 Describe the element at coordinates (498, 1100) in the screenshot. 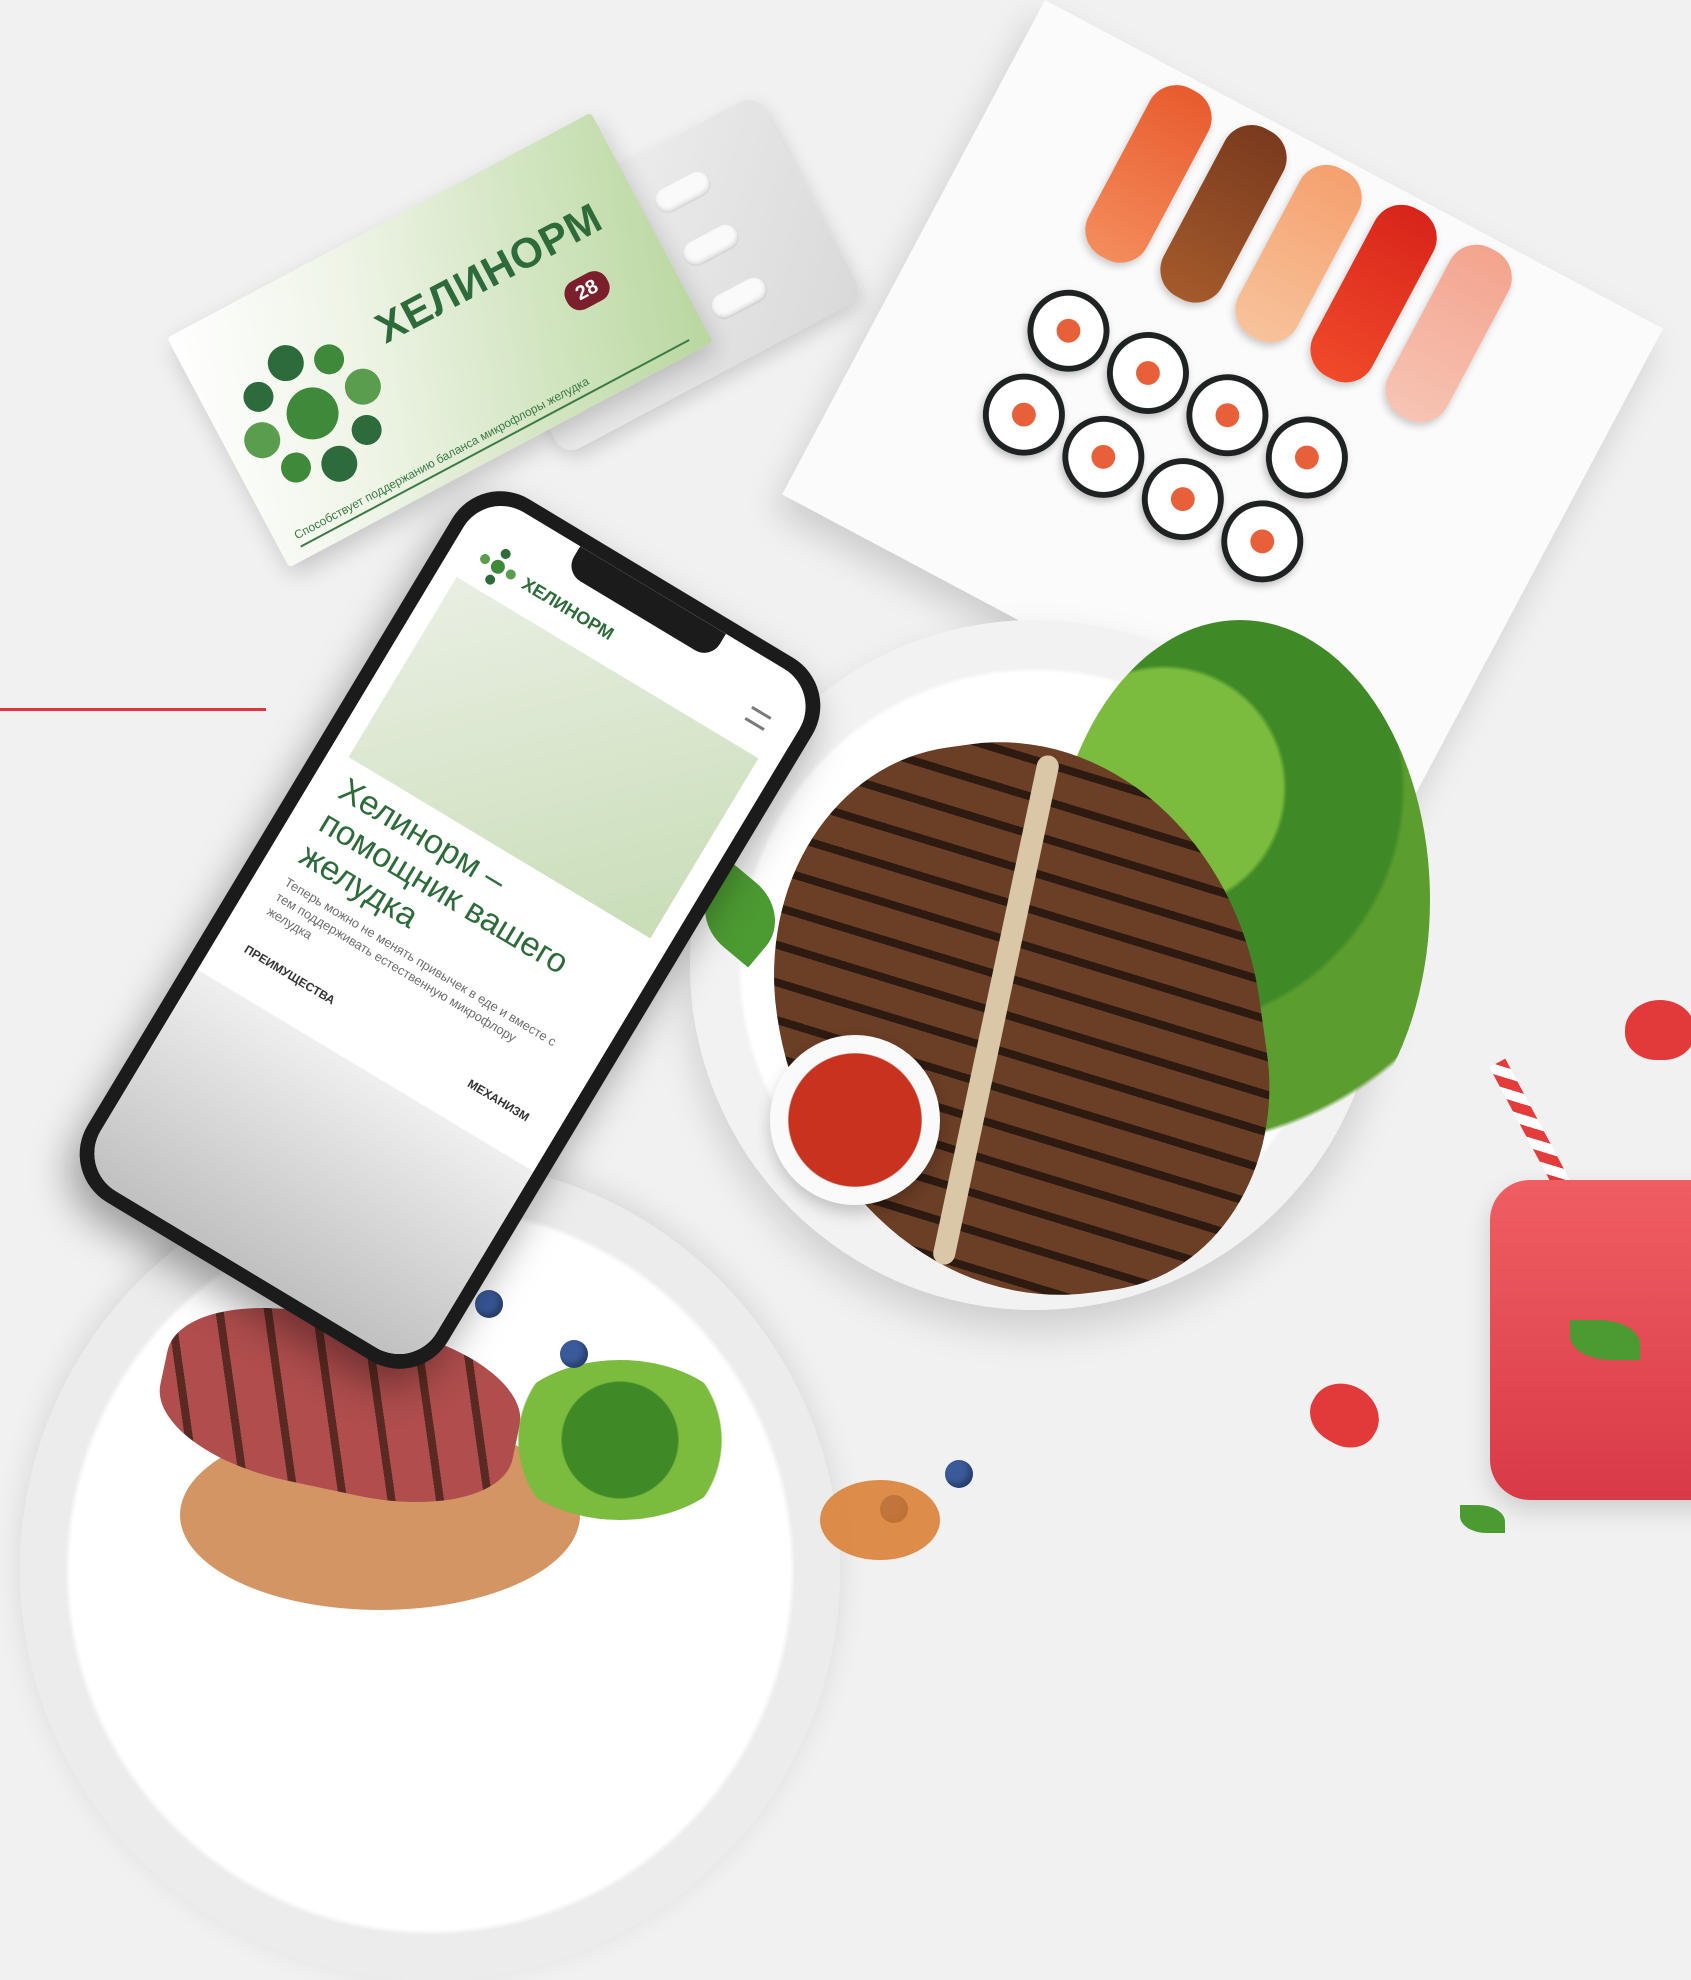

I see `nav-next-link: МЕХАНИЗМ` at that location.